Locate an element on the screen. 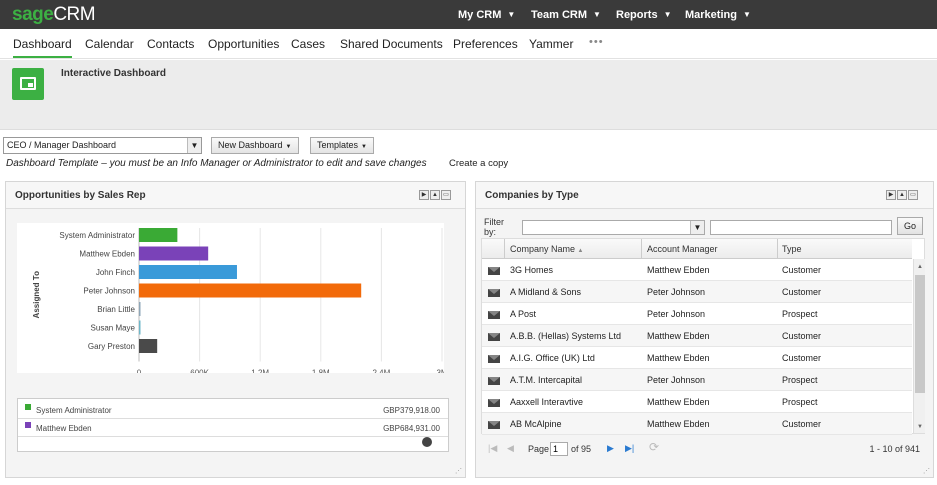 The image size is (937, 485). cell-company-name: A.I.G. Office (UK) Ltd is located at coordinates (552, 358).